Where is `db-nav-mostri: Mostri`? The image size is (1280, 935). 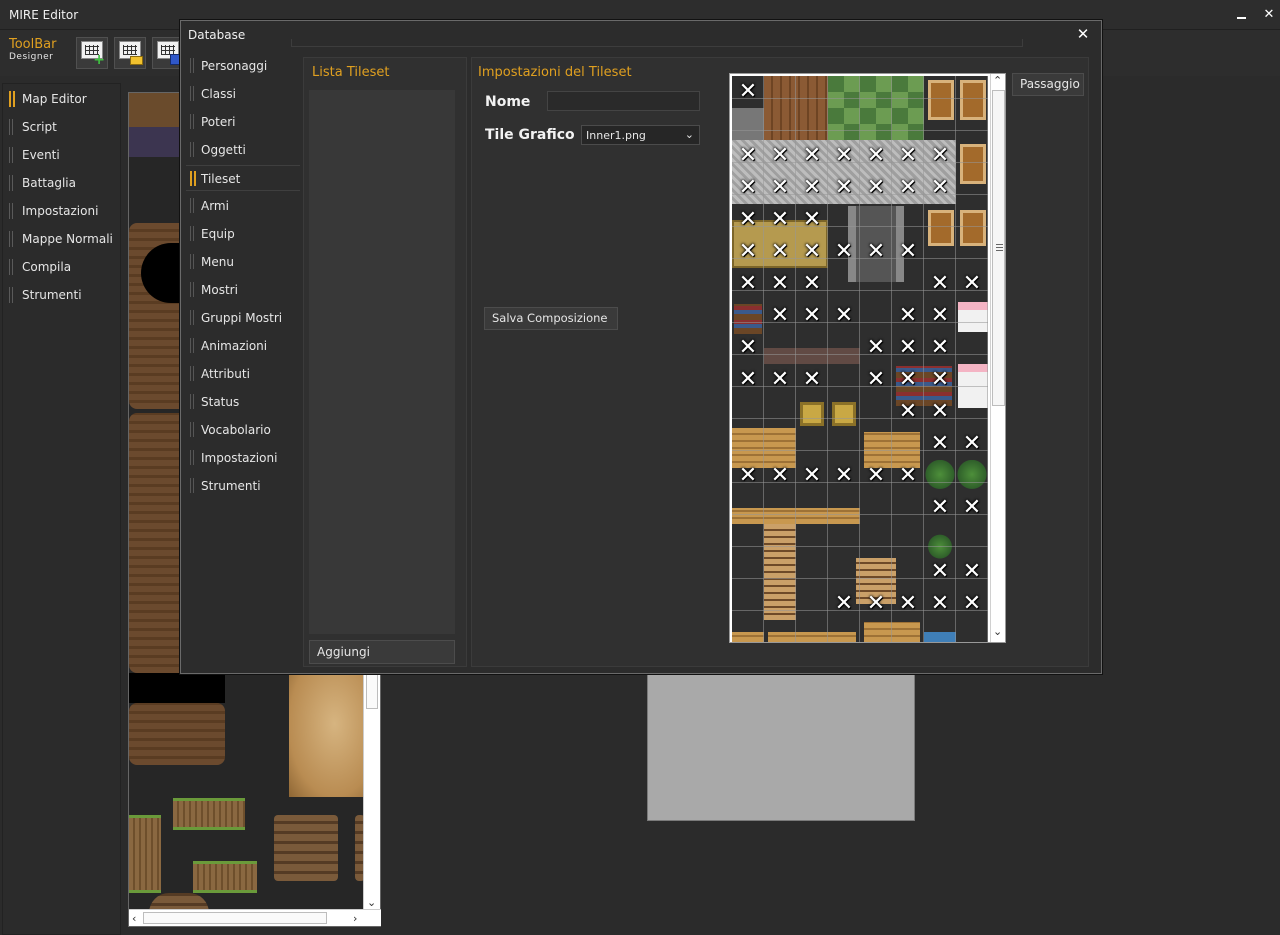
db-nav-mostri: Mostri is located at coordinates (243, 290).